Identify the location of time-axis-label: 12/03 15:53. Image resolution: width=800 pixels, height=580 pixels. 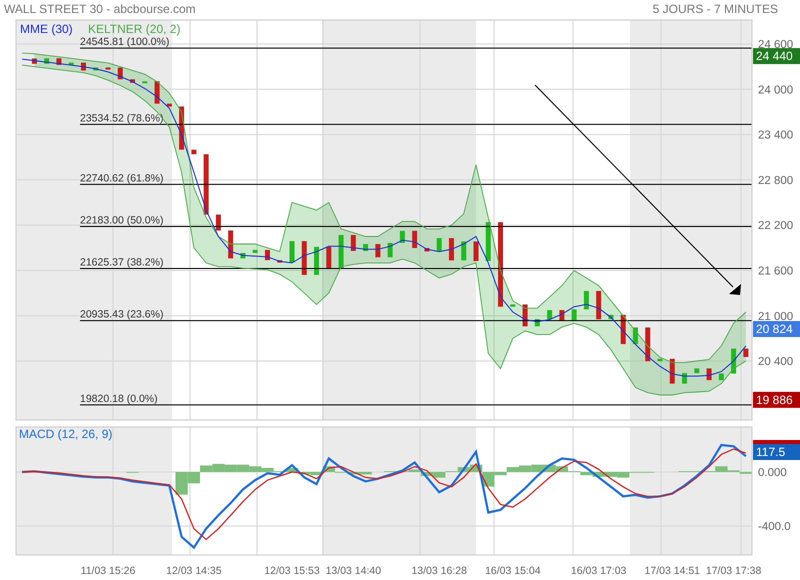
(292, 571).